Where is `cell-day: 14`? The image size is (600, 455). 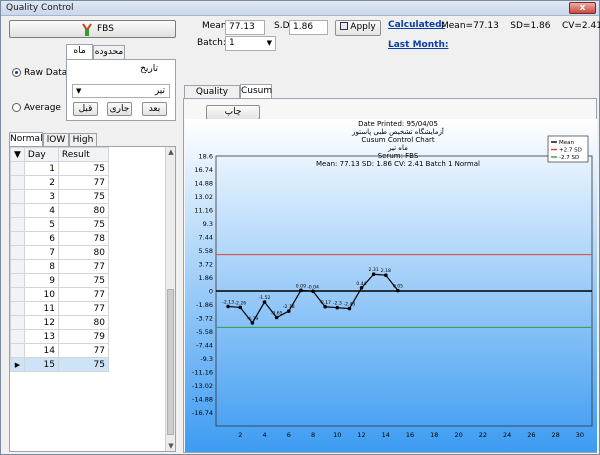
cell-day: 14 is located at coordinates (41, 350).